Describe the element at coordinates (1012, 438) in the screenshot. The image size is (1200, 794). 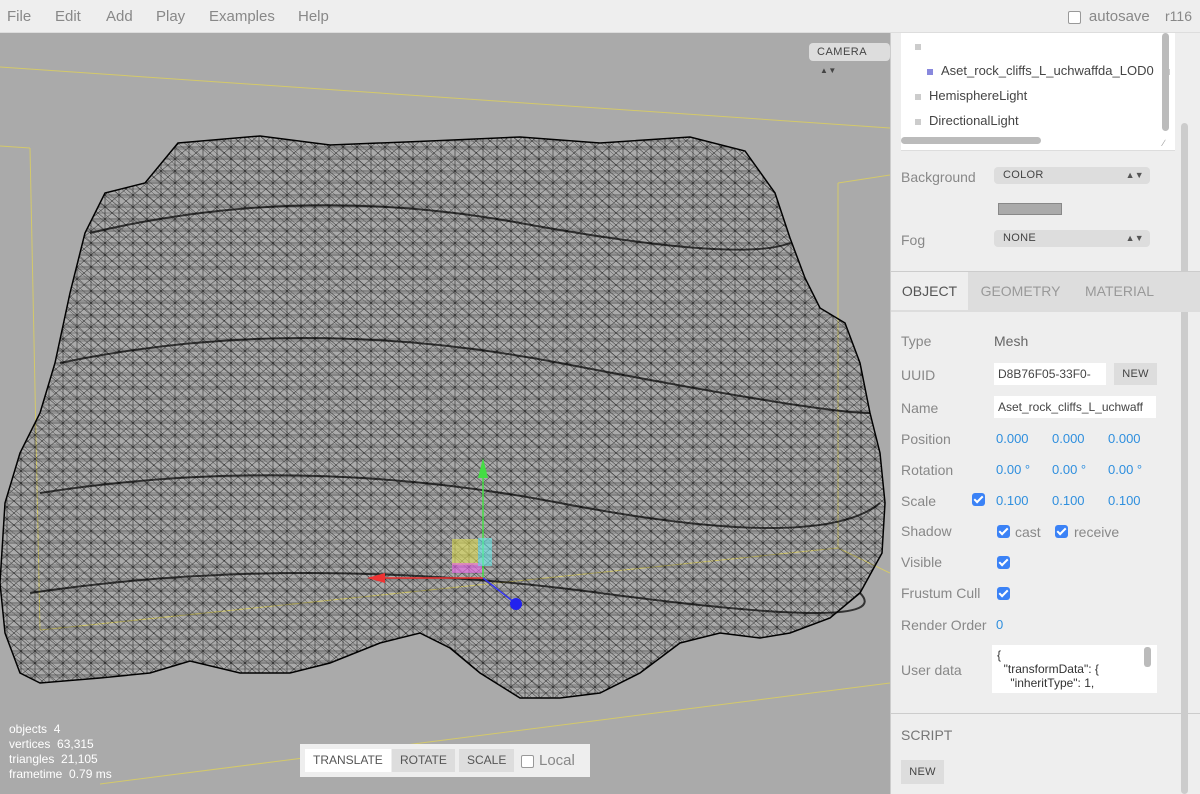
I see `position-x-input: 0.000` at that location.